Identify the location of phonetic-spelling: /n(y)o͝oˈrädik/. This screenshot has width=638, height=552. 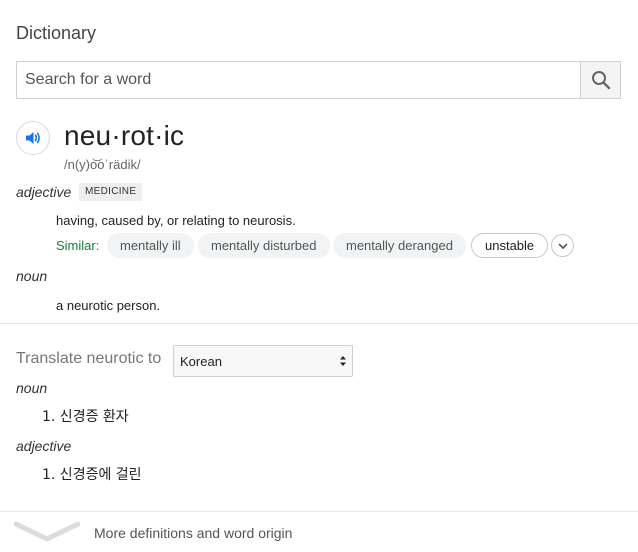
(102, 164).